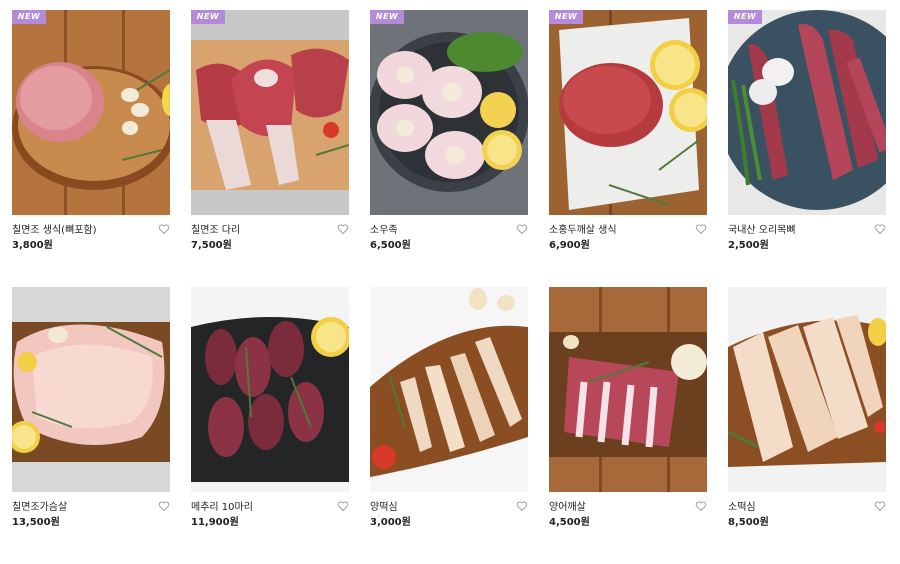  Describe the element at coordinates (748, 522) in the screenshot. I see `product-price: 8,500원` at that location.